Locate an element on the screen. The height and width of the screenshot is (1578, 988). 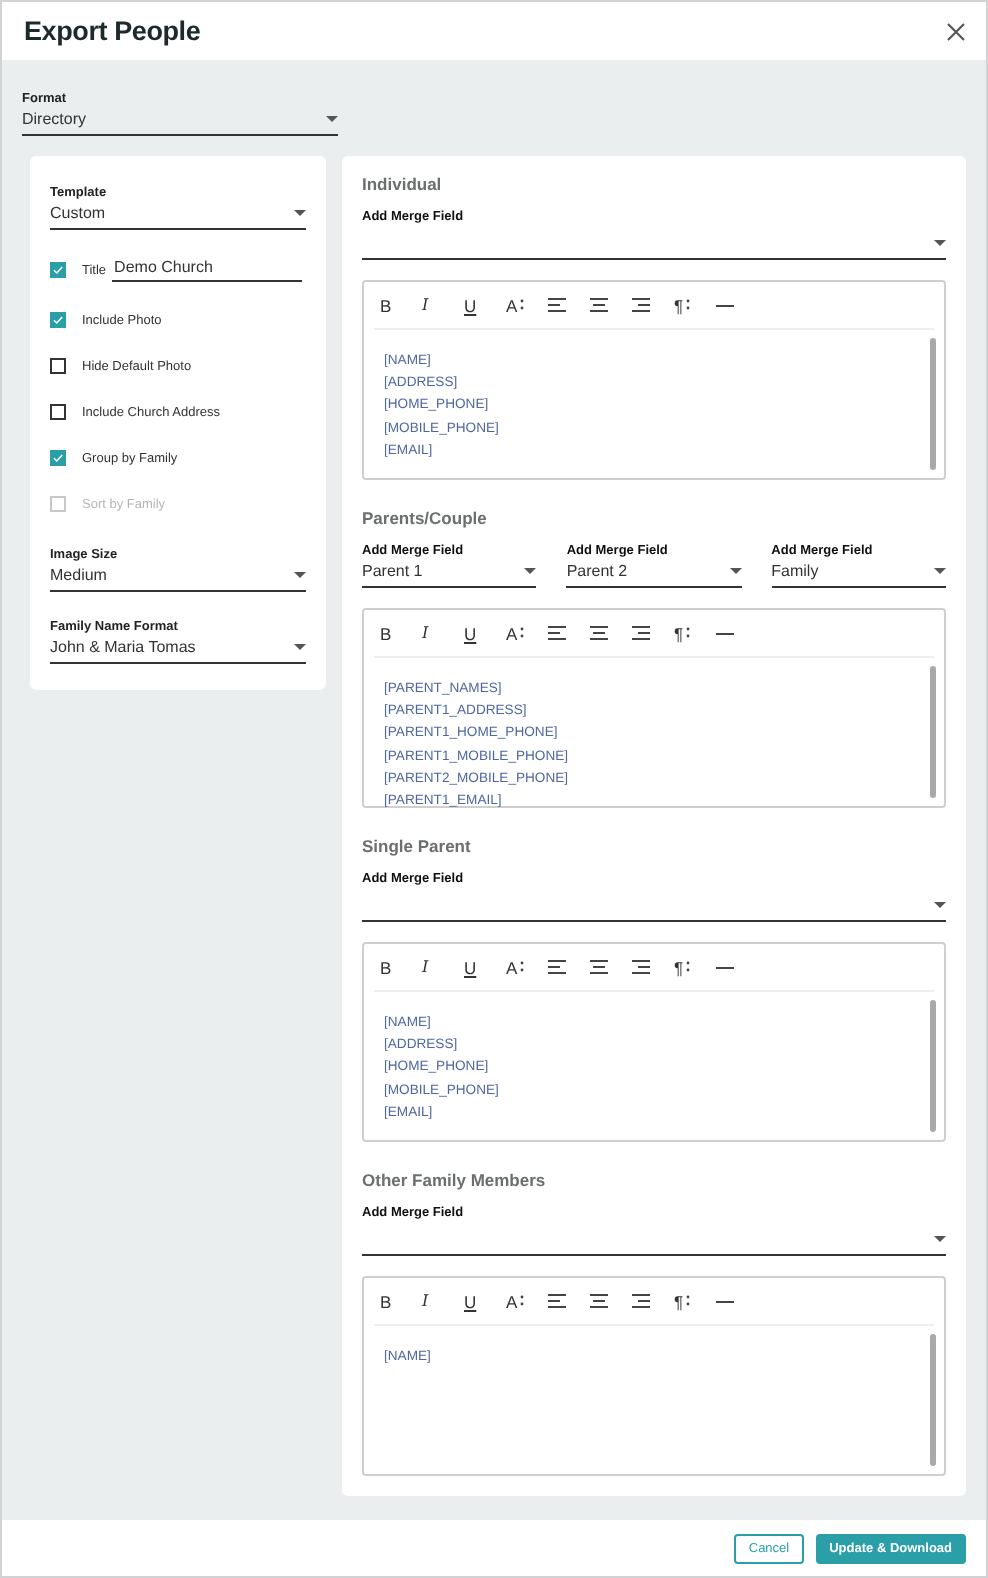
select-value: Custom is located at coordinates (78, 213).